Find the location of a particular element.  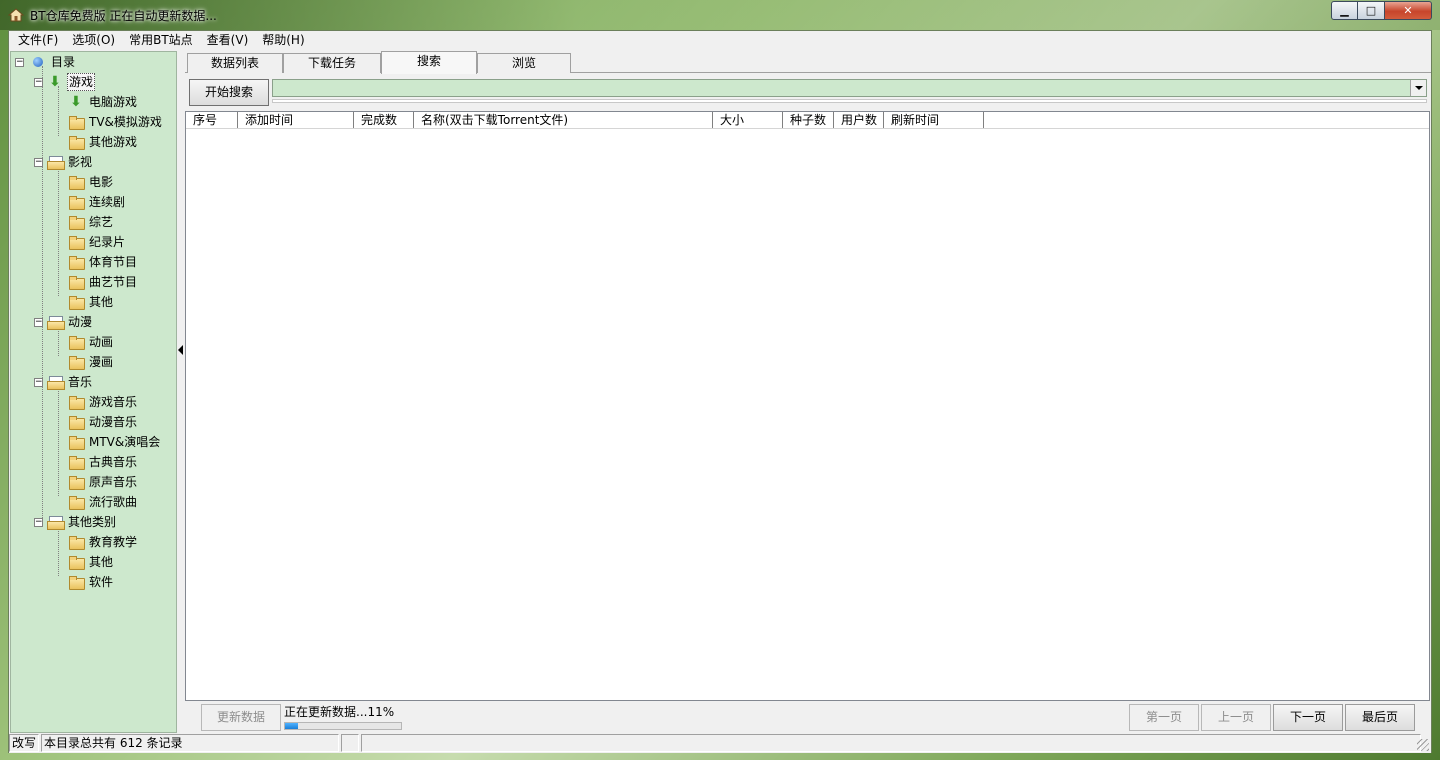

last-page-button: 最后页 is located at coordinates (1380, 717).